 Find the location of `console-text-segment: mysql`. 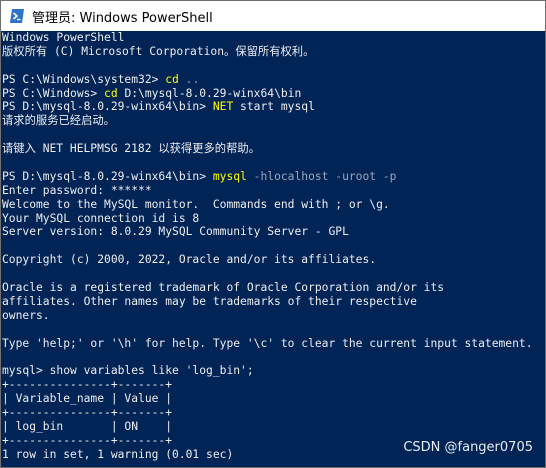

console-text-segment: mysql is located at coordinates (229, 176).